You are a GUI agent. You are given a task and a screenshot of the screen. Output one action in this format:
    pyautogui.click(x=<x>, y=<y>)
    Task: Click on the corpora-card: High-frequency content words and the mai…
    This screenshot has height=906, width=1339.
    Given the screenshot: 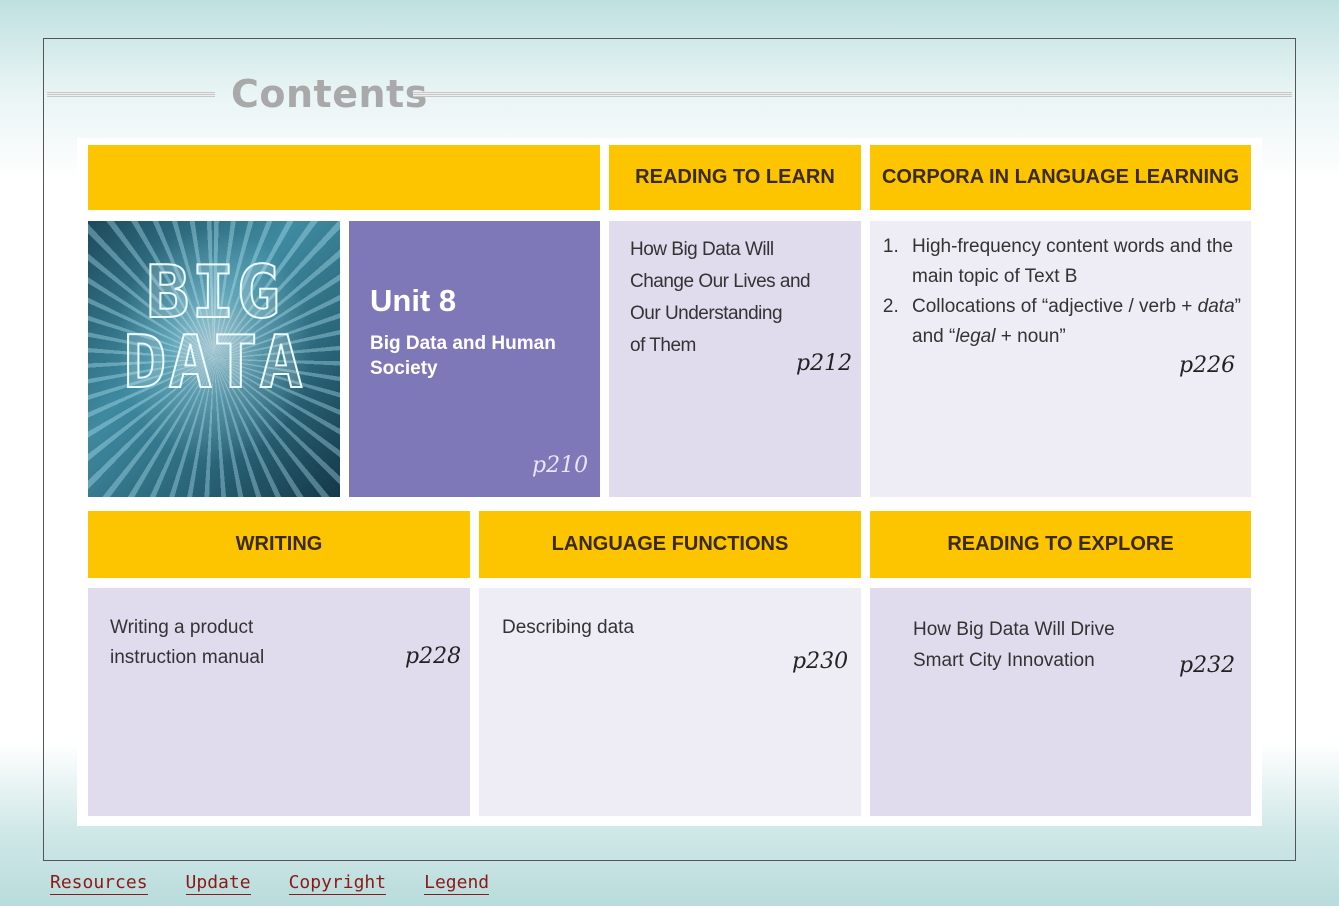 What is the action you would take?
    pyautogui.click(x=1060, y=359)
    